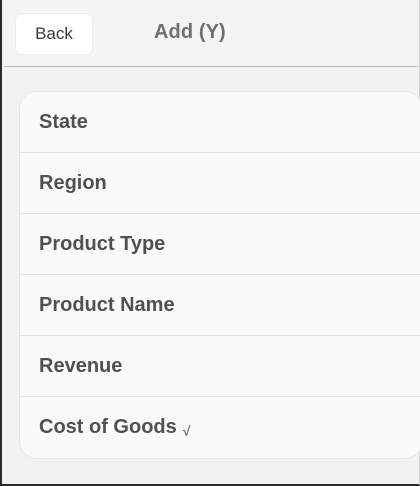 The width and height of the screenshot is (420, 486). Describe the element at coordinates (220, 183) in the screenshot. I see `list-item-region: Region` at that location.